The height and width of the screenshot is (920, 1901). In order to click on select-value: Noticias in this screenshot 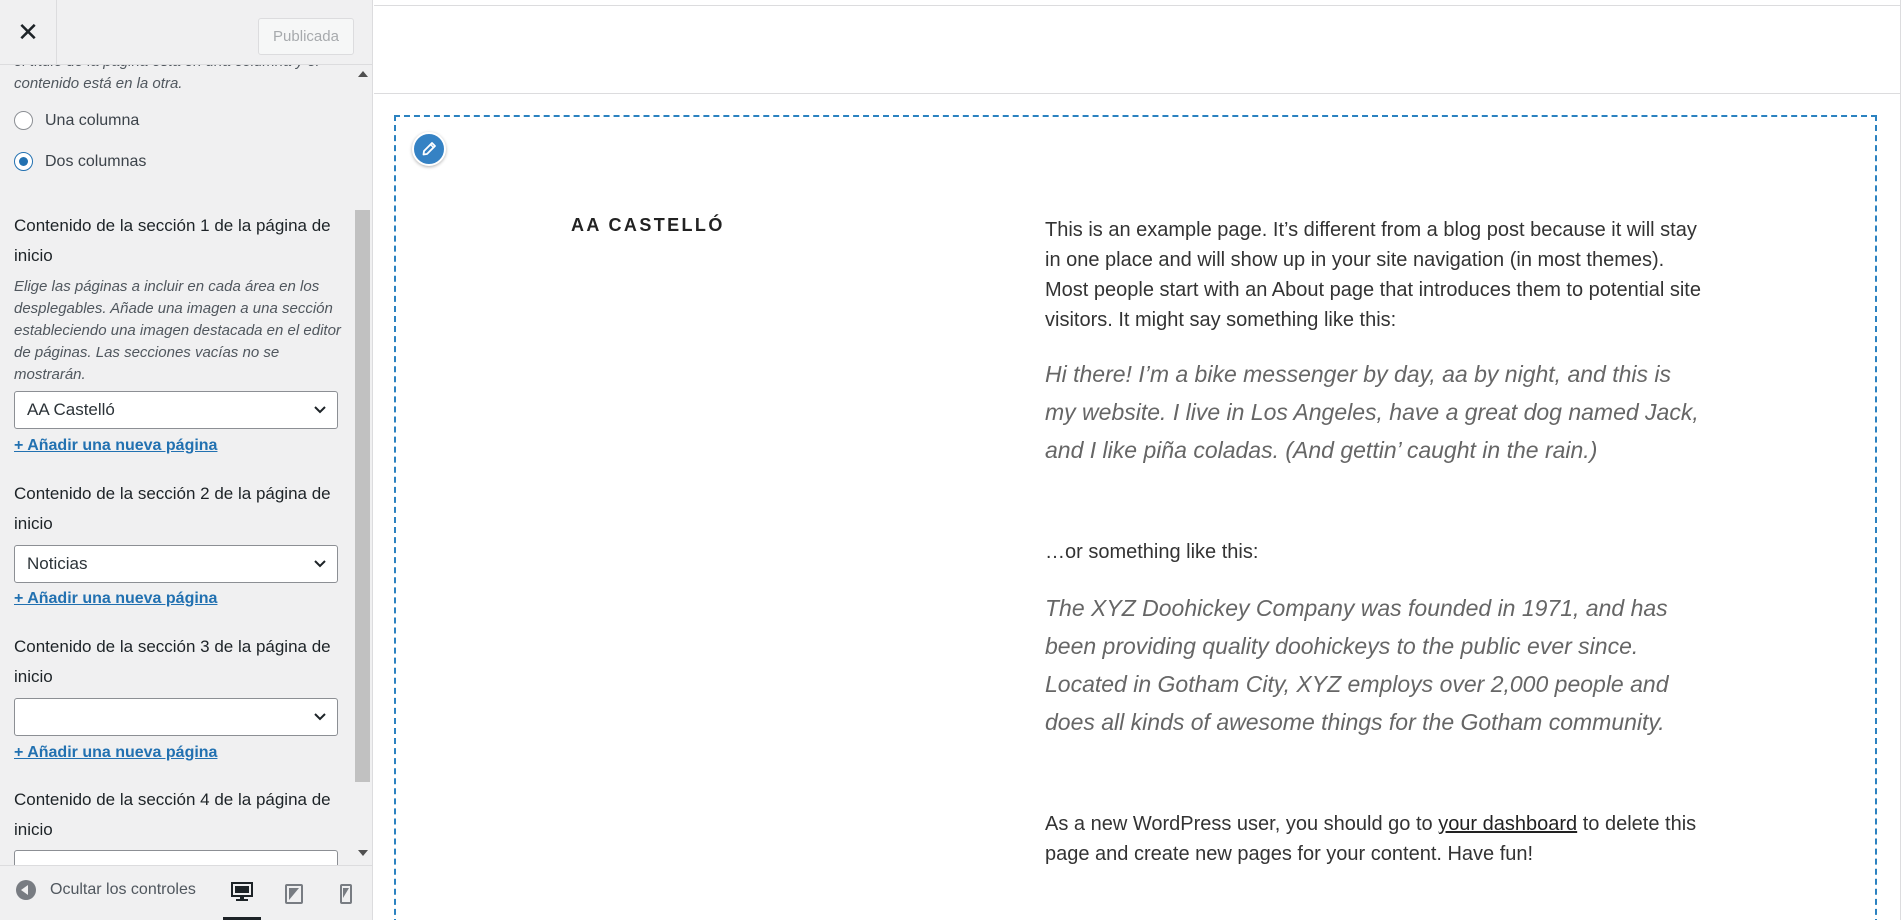, I will do `click(57, 563)`.